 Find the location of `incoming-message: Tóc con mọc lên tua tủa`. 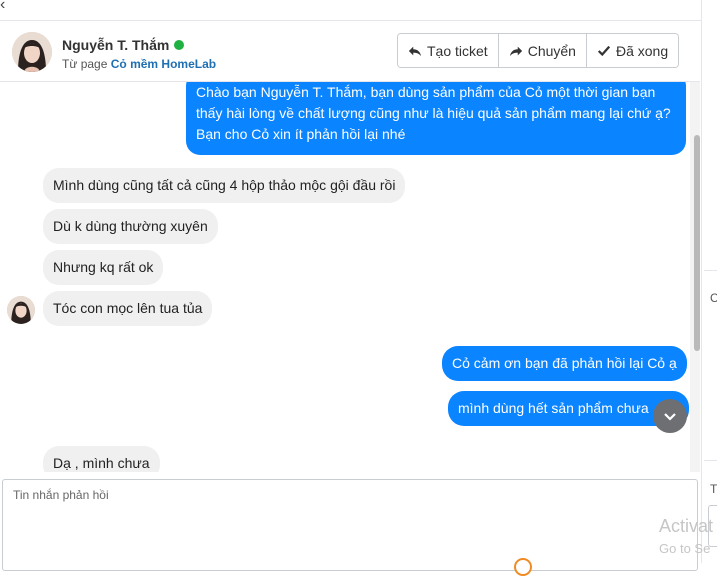

incoming-message: Tóc con mọc lên tua tủa is located at coordinates (128, 308).